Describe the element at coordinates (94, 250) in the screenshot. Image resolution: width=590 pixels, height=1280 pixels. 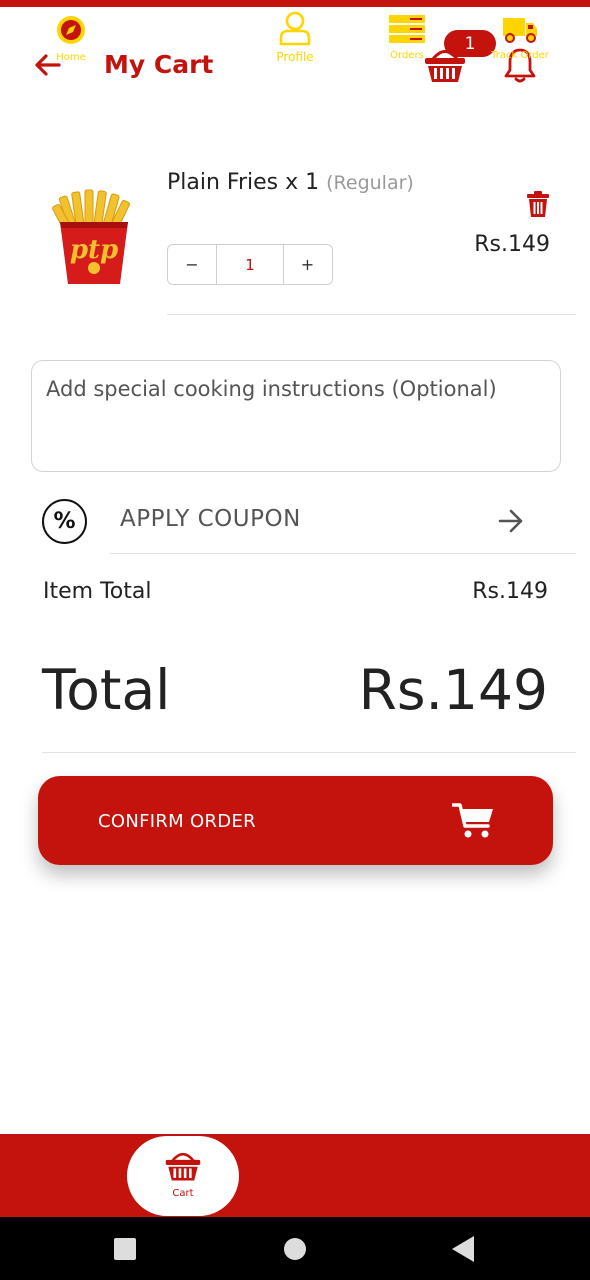
I see `svg-text: ptp` at that location.